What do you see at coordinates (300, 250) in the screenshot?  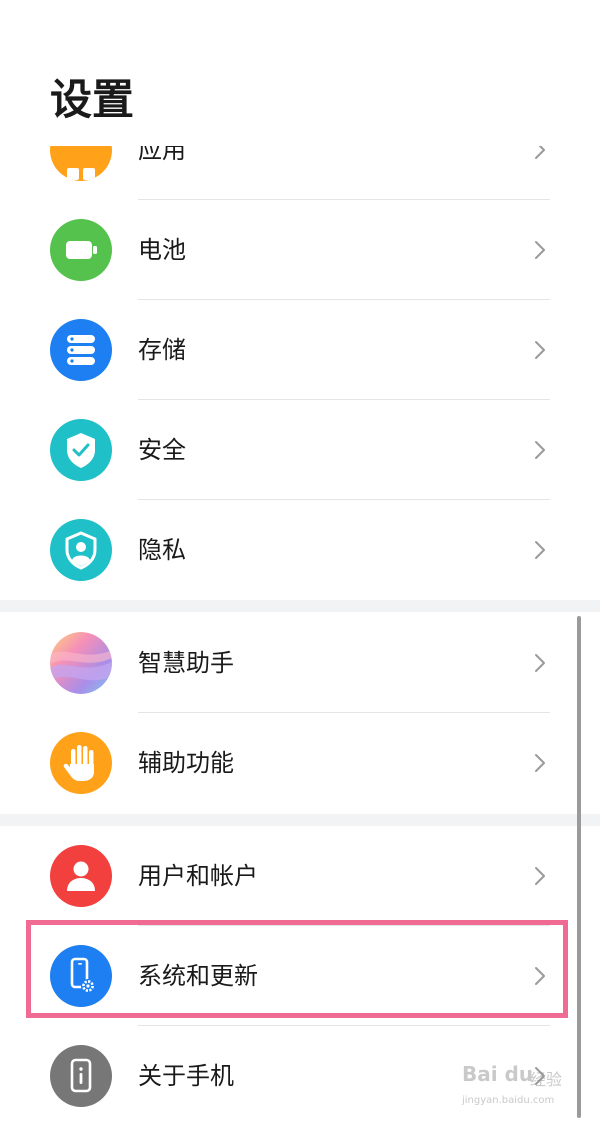 I see `settings-item-battery: 电池` at bounding box center [300, 250].